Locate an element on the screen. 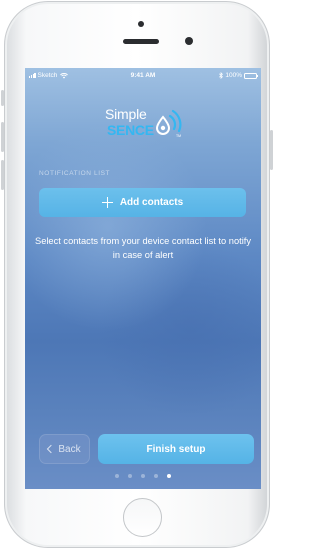 Image resolution: width=320 pixels, height=550 pixels. simplesence-logo: Simple SENCE TM is located at coordinates (148, 123).